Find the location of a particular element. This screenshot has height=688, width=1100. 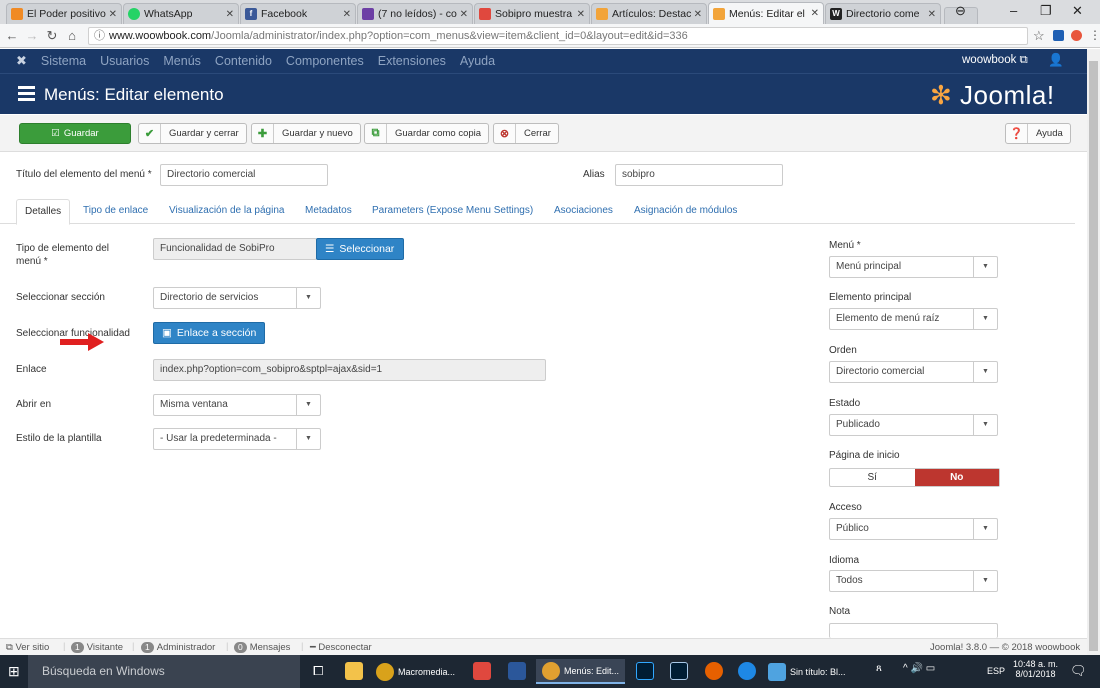

tray-icons: ^ 🔊 ▭ is located at coordinates (919, 668).